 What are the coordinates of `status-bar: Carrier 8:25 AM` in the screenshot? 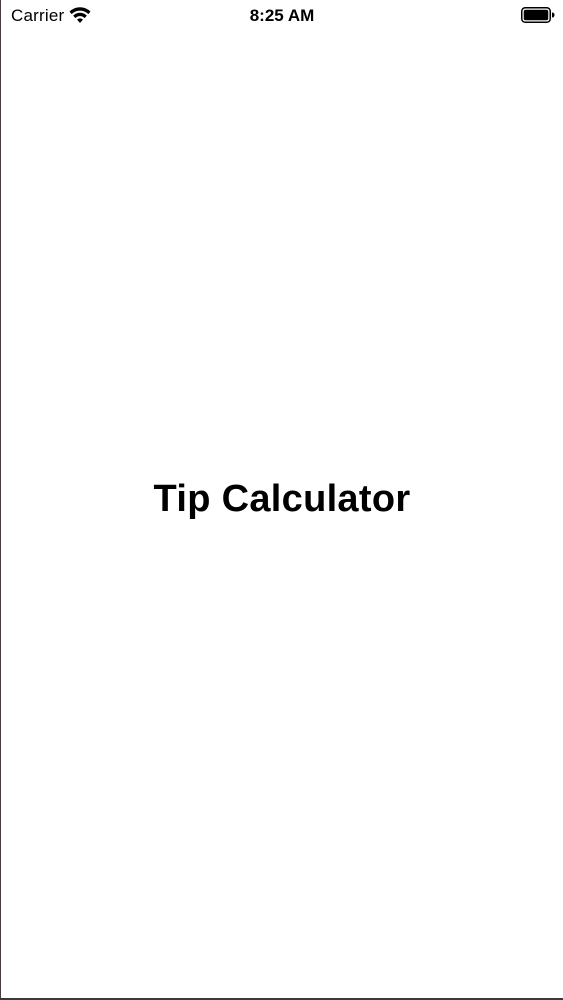 It's located at (282, 15).